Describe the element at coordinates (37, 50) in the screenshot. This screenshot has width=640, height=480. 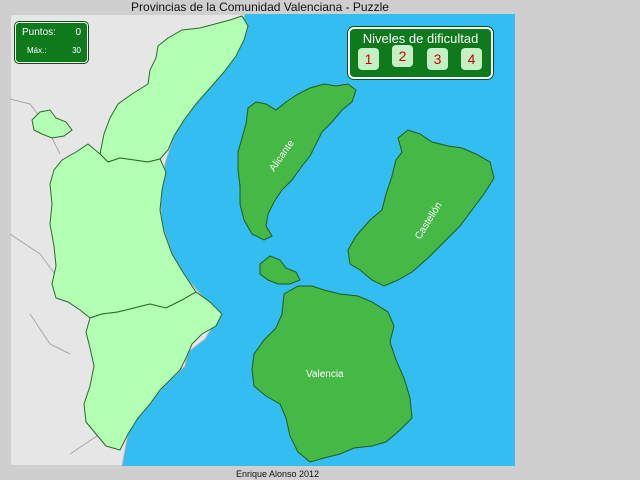
I see `max-label: Máx.:` at that location.